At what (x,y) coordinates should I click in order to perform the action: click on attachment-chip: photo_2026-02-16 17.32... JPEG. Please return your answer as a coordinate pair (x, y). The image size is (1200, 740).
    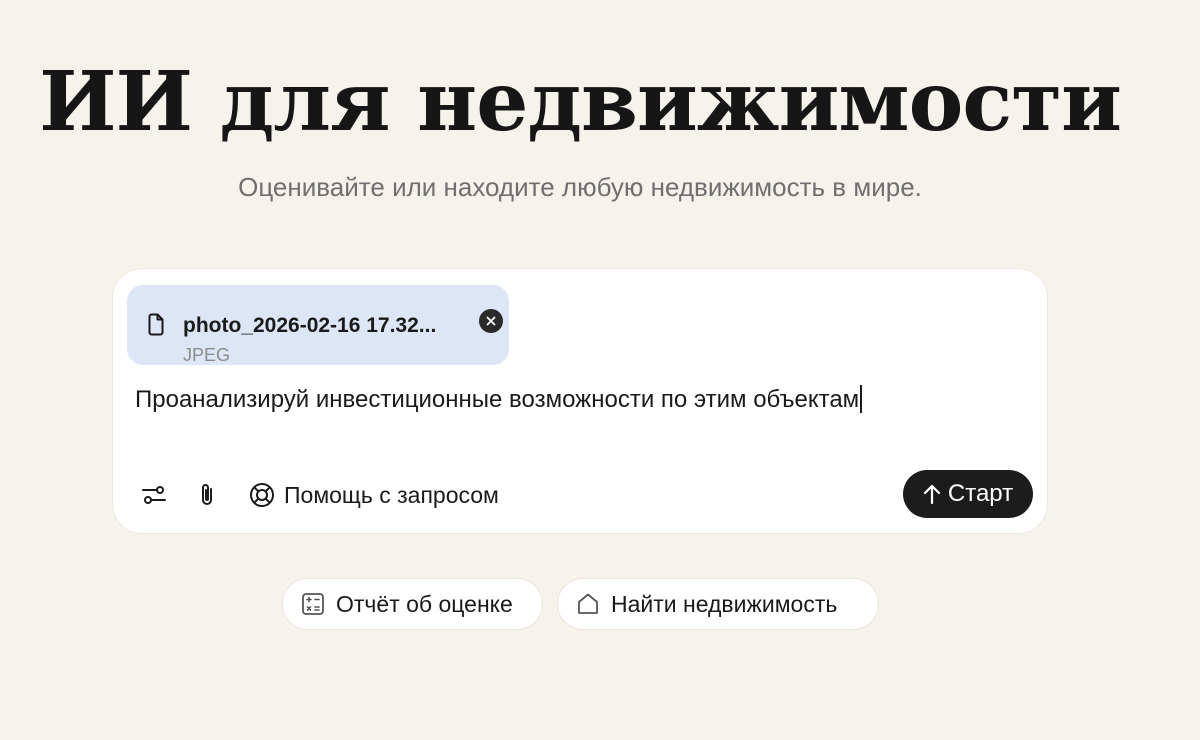
    Looking at the image, I should click on (318, 325).